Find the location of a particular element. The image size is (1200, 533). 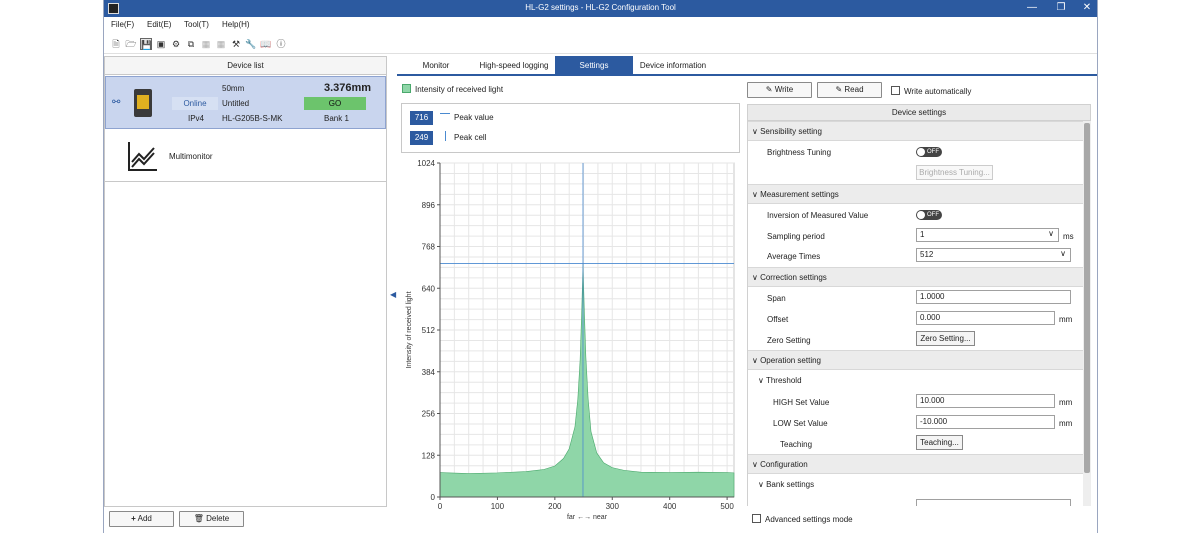

section-correction: ∨ Correction settings is located at coordinates (915, 277).